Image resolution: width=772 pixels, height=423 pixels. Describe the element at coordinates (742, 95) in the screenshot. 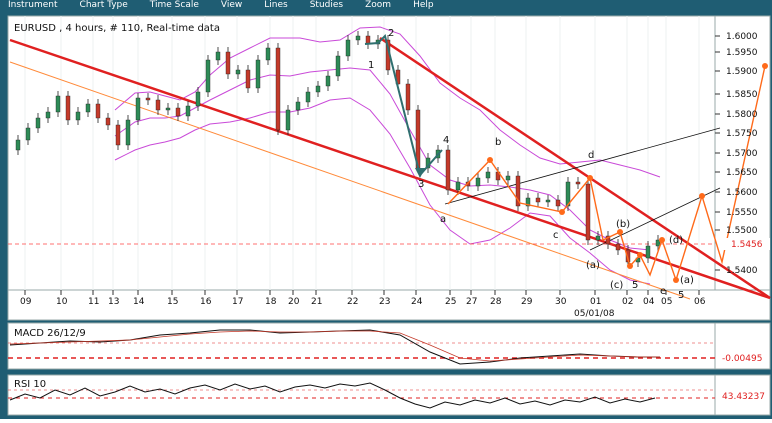

I see `price-tick-label: 1.5850` at that location.